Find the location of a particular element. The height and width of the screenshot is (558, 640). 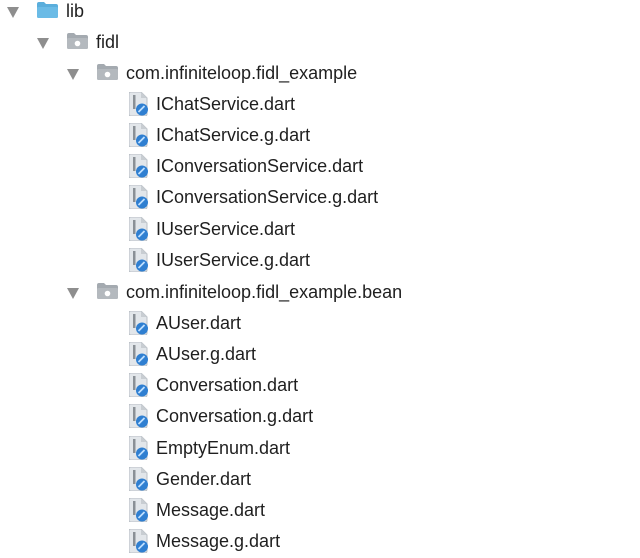

tree-file-item: IConversationService.dart is located at coordinates (320, 166).